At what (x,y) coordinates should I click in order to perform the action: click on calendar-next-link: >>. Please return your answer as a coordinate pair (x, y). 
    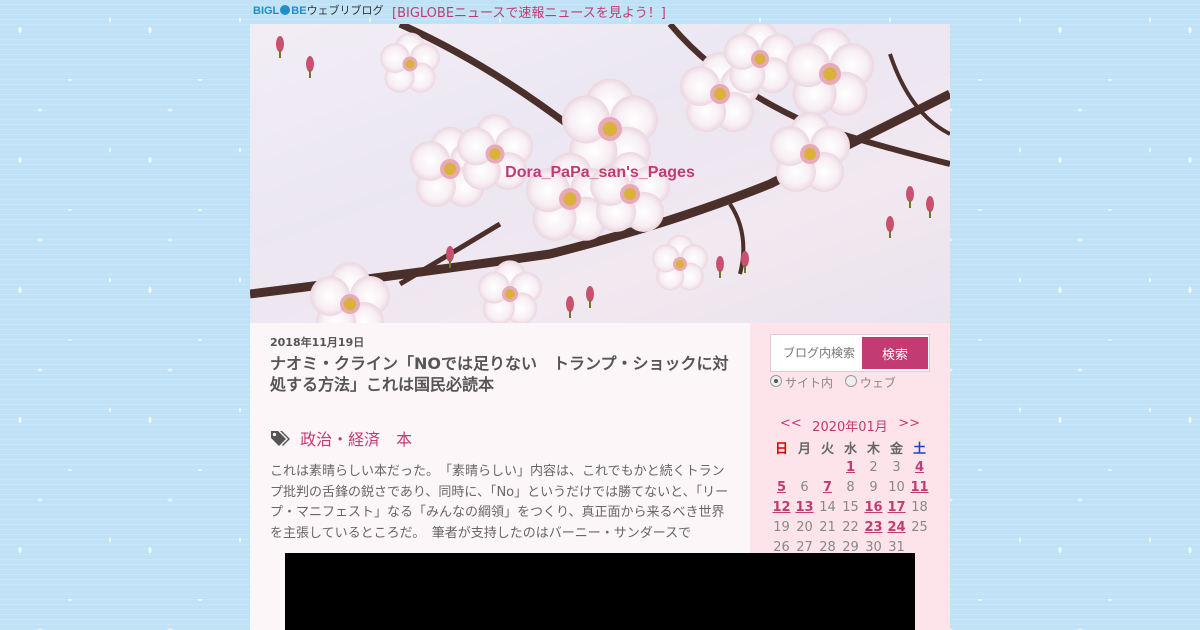
    Looking at the image, I should click on (909, 423).